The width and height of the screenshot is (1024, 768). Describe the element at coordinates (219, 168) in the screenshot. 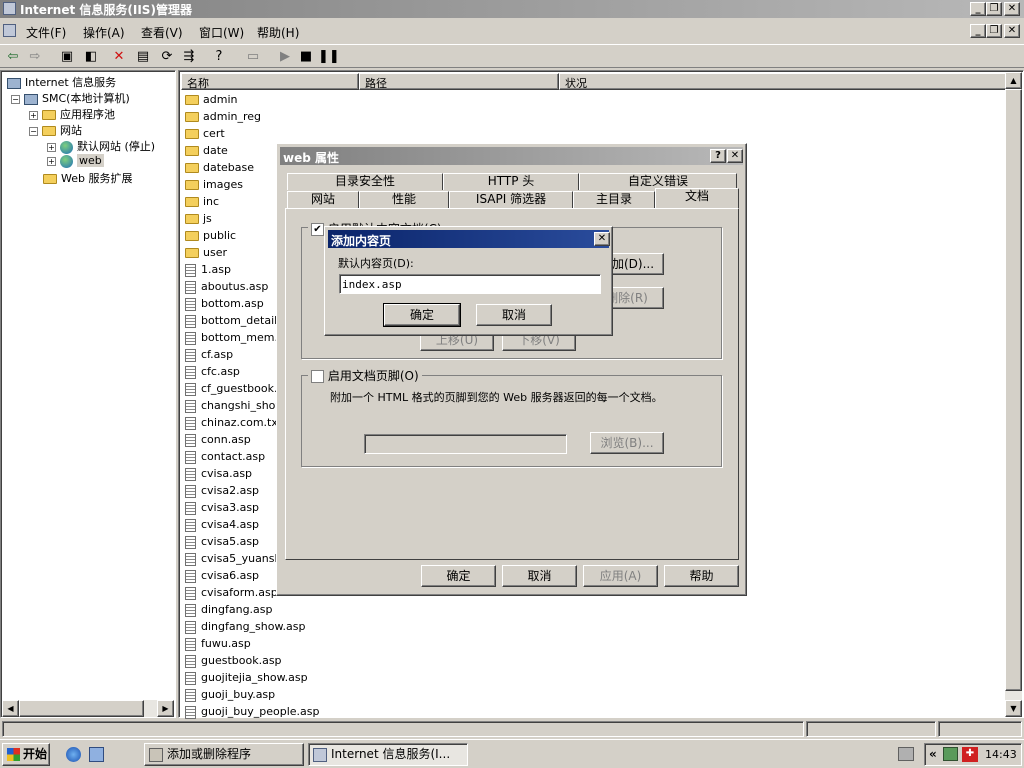

I see `list-item-folder: datebase` at that location.